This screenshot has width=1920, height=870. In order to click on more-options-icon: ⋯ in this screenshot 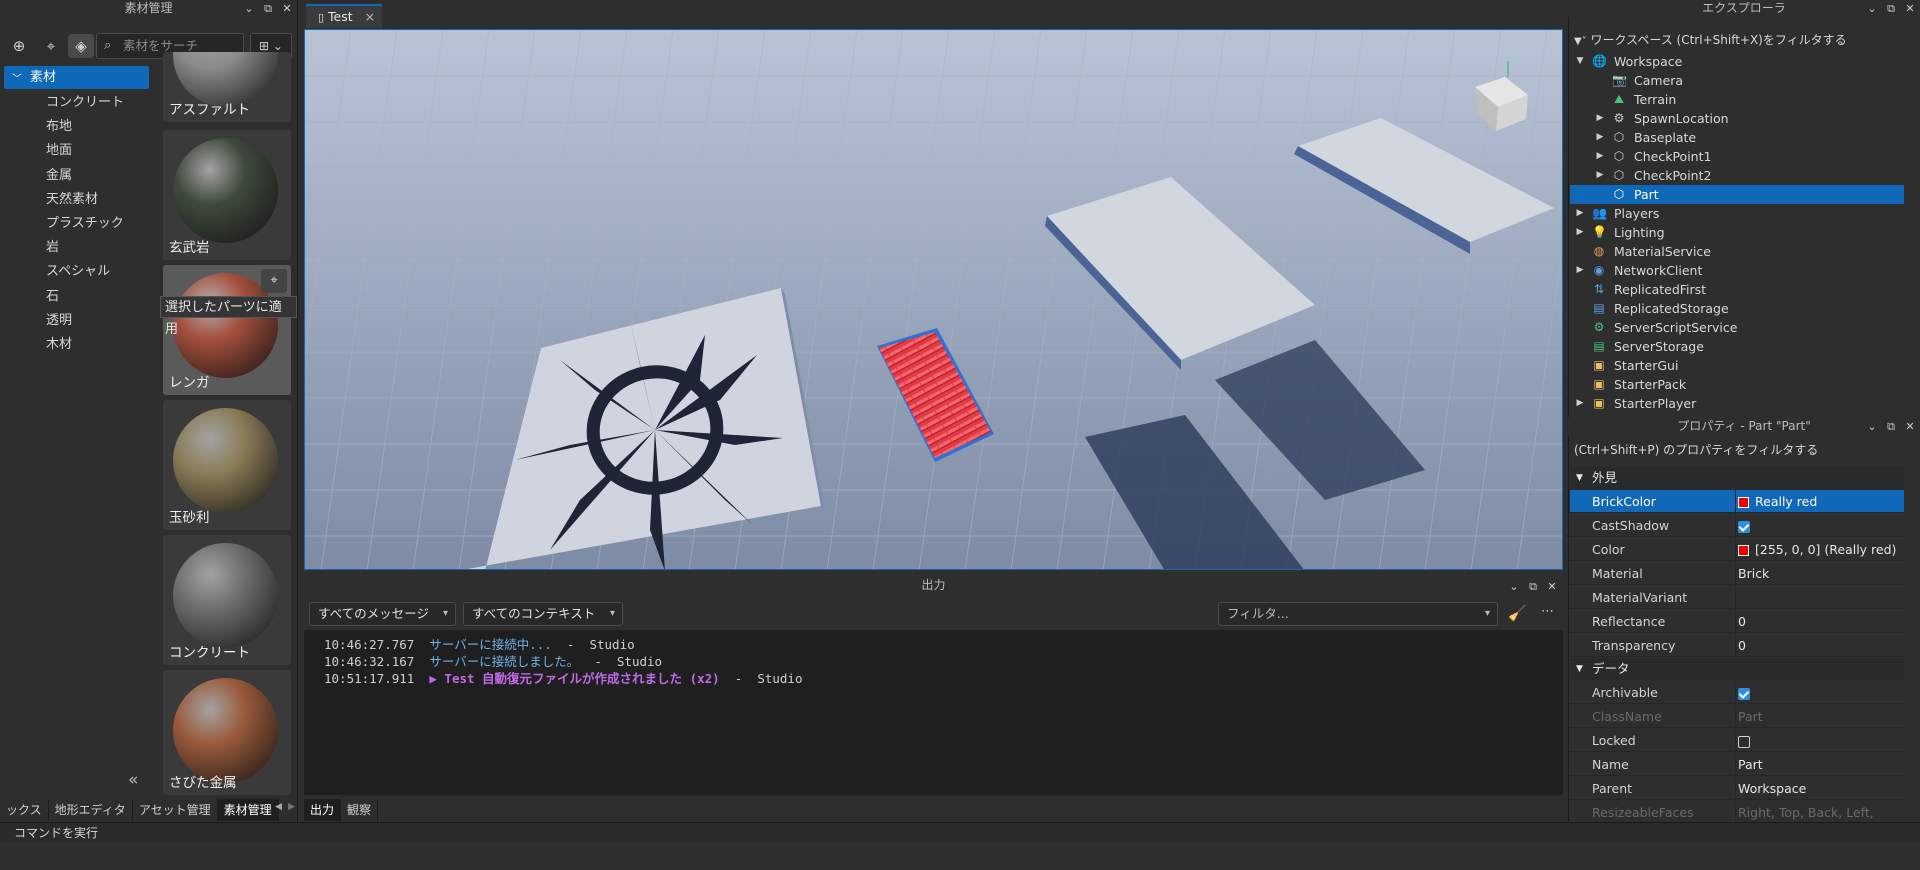, I will do `click(1547, 611)`.